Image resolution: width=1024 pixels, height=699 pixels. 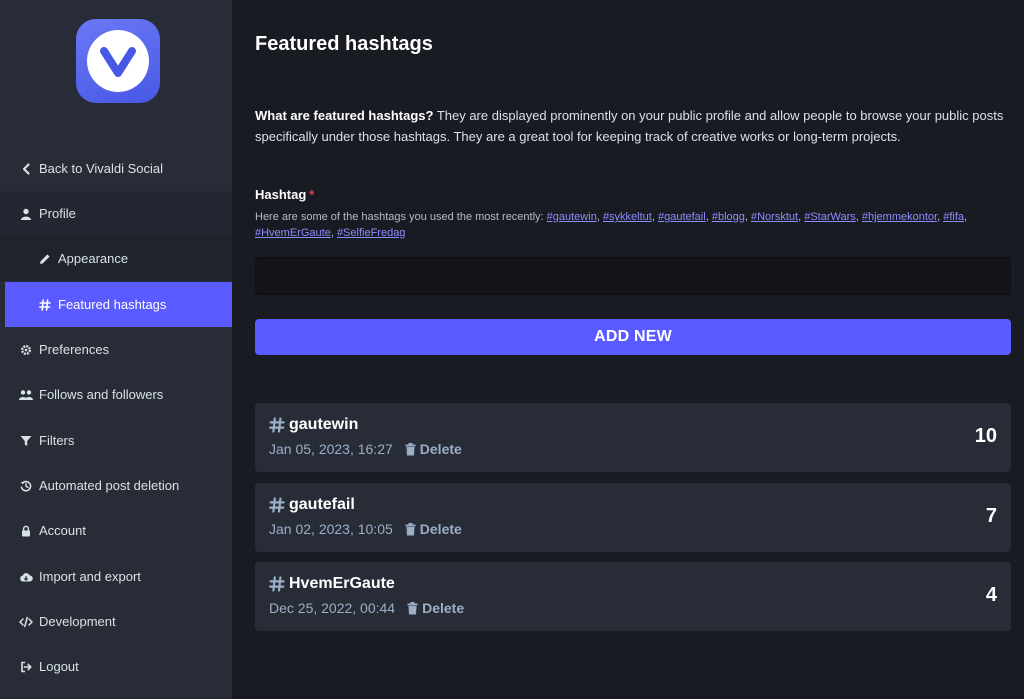 What do you see at coordinates (572, 217) in the screenshot?
I see `suggestion-link: #gautewin` at bounding box center [572, 217].